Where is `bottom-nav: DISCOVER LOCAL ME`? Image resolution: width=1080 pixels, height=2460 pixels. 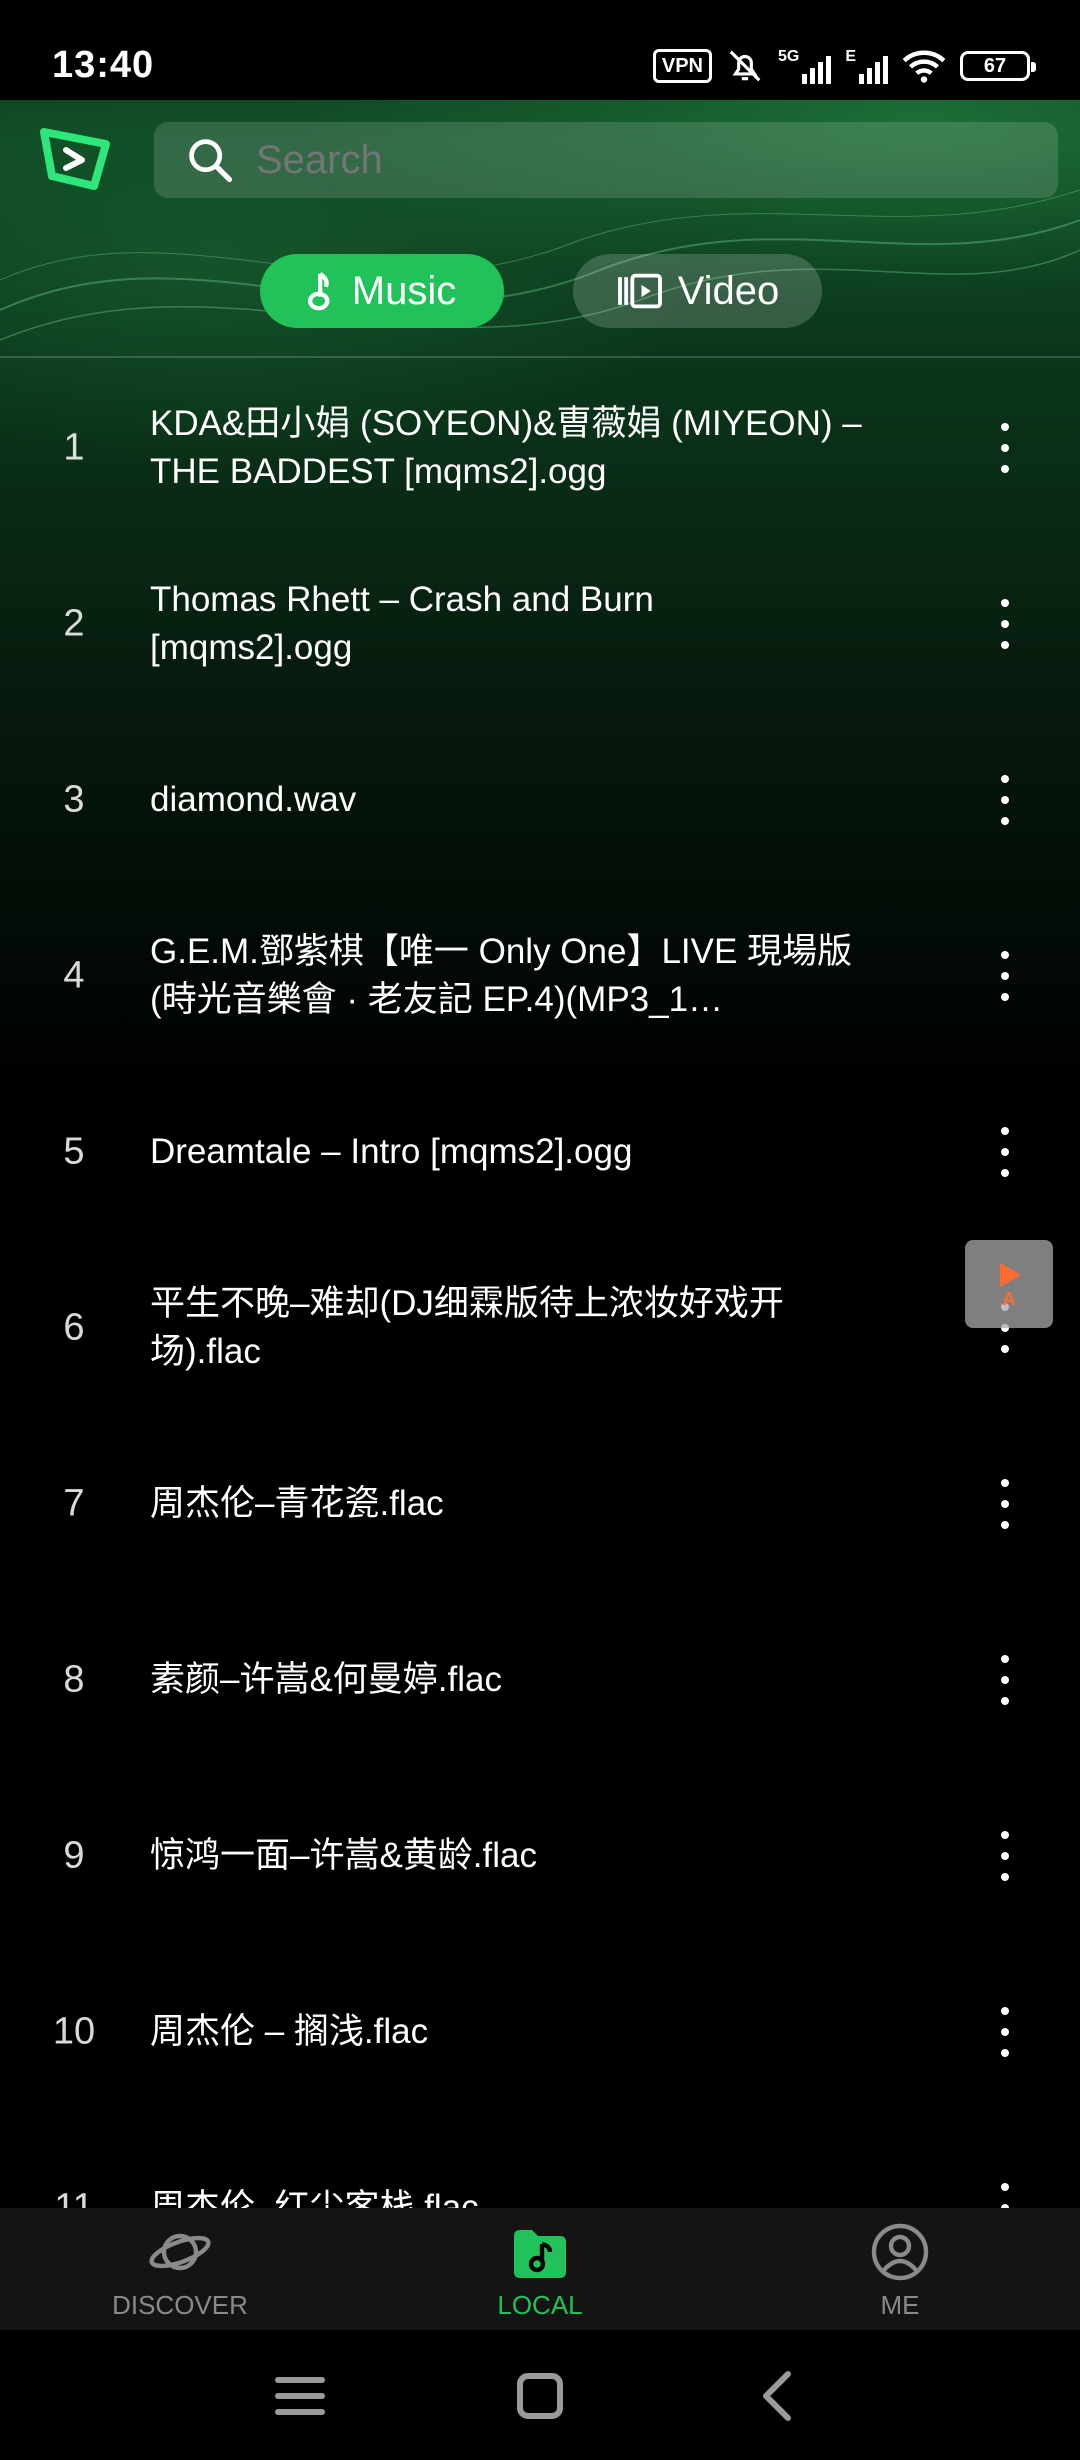 bottom-nav: DISCOVER LOCAL ME is located at coordinates (540, 2269).